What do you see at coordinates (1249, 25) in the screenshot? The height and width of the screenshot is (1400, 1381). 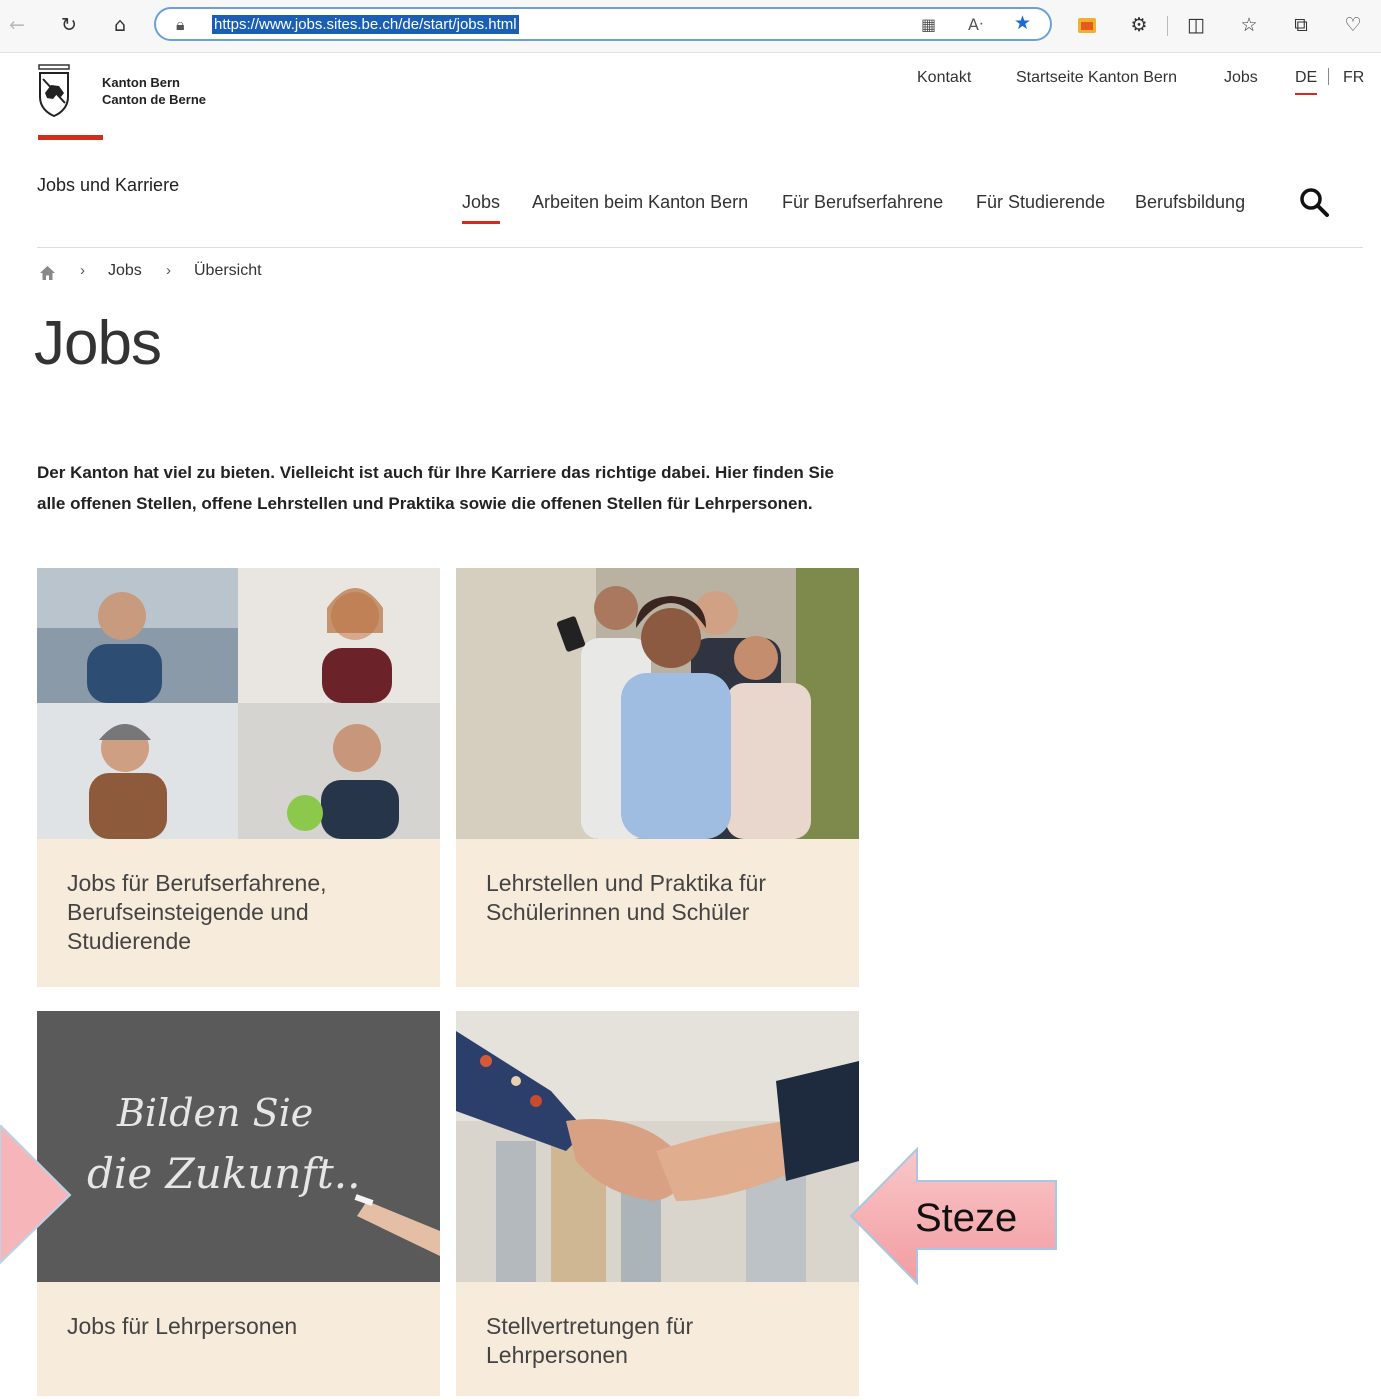 I see `favorites-icon: ☆` at bounding box center [1249, 25].